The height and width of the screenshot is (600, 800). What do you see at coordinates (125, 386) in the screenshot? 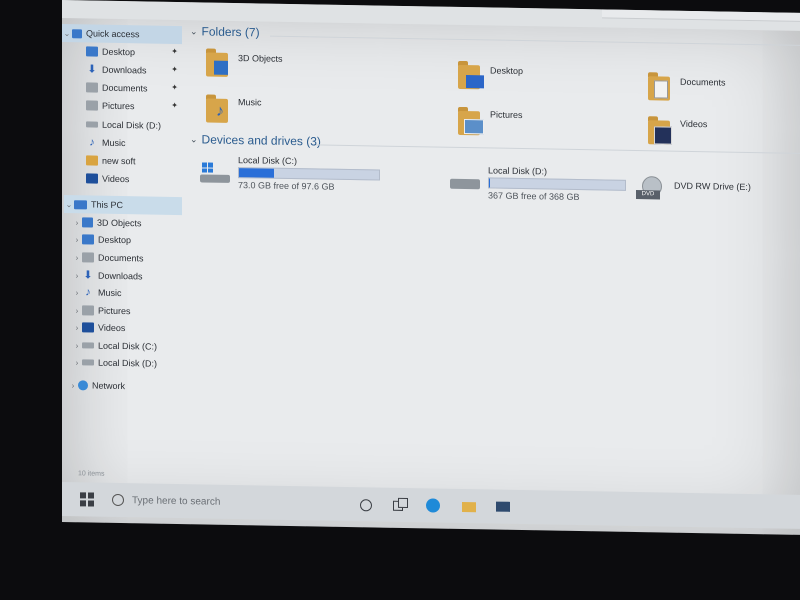
I see `nav-network: › Network` at bounding box center [125, 386].